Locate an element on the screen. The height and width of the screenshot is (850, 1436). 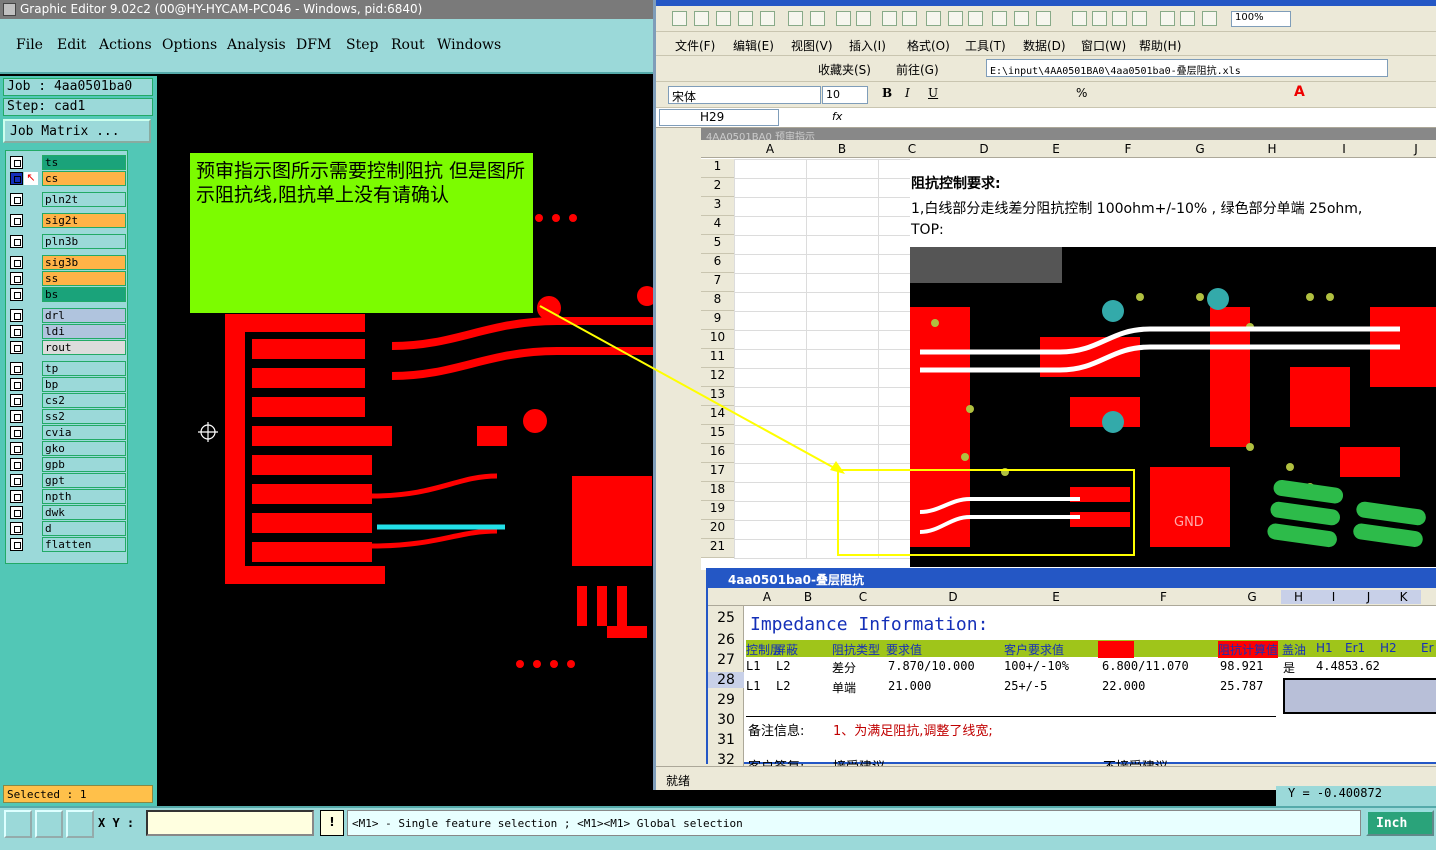
layer-row-flatten: flatten is located at coordinates (67, 544).